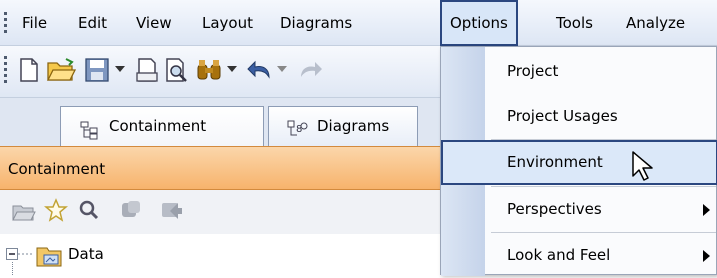 This screenshot has width=717, height=278. Describe the element at coordinates (5, 22) in the screenshot. I see `menubar-grip` at that location.